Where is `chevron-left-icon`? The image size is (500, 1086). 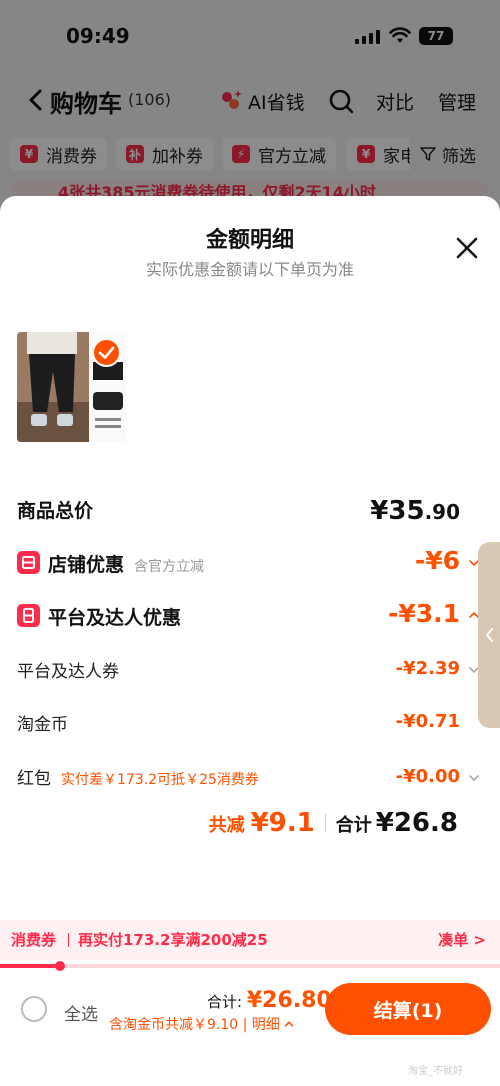
chevron-left-icon is located at coordinates (489, 635).